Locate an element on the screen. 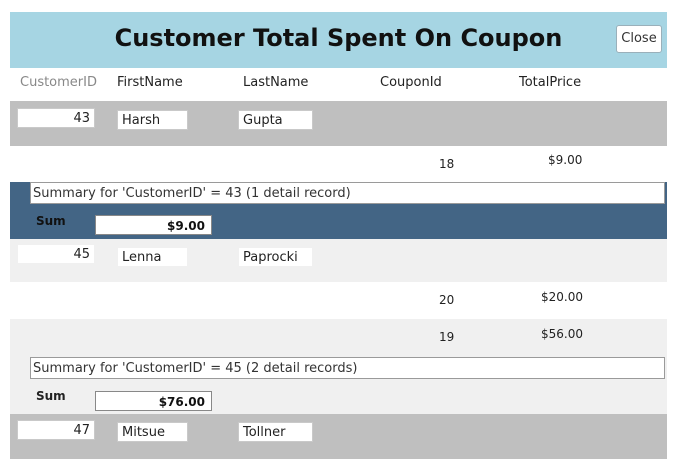  first-name-field: Lenna is located at coordinates (152, 257).